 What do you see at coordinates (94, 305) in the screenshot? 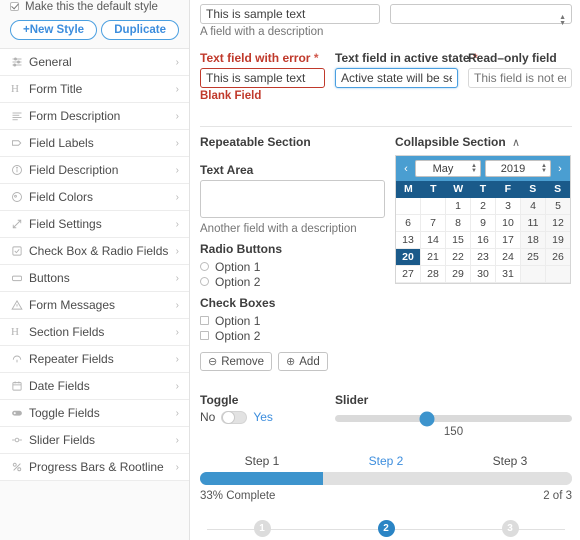
I see `sidebar-item-form-messages: Form Messages ›` at bounding box center [94, 305].